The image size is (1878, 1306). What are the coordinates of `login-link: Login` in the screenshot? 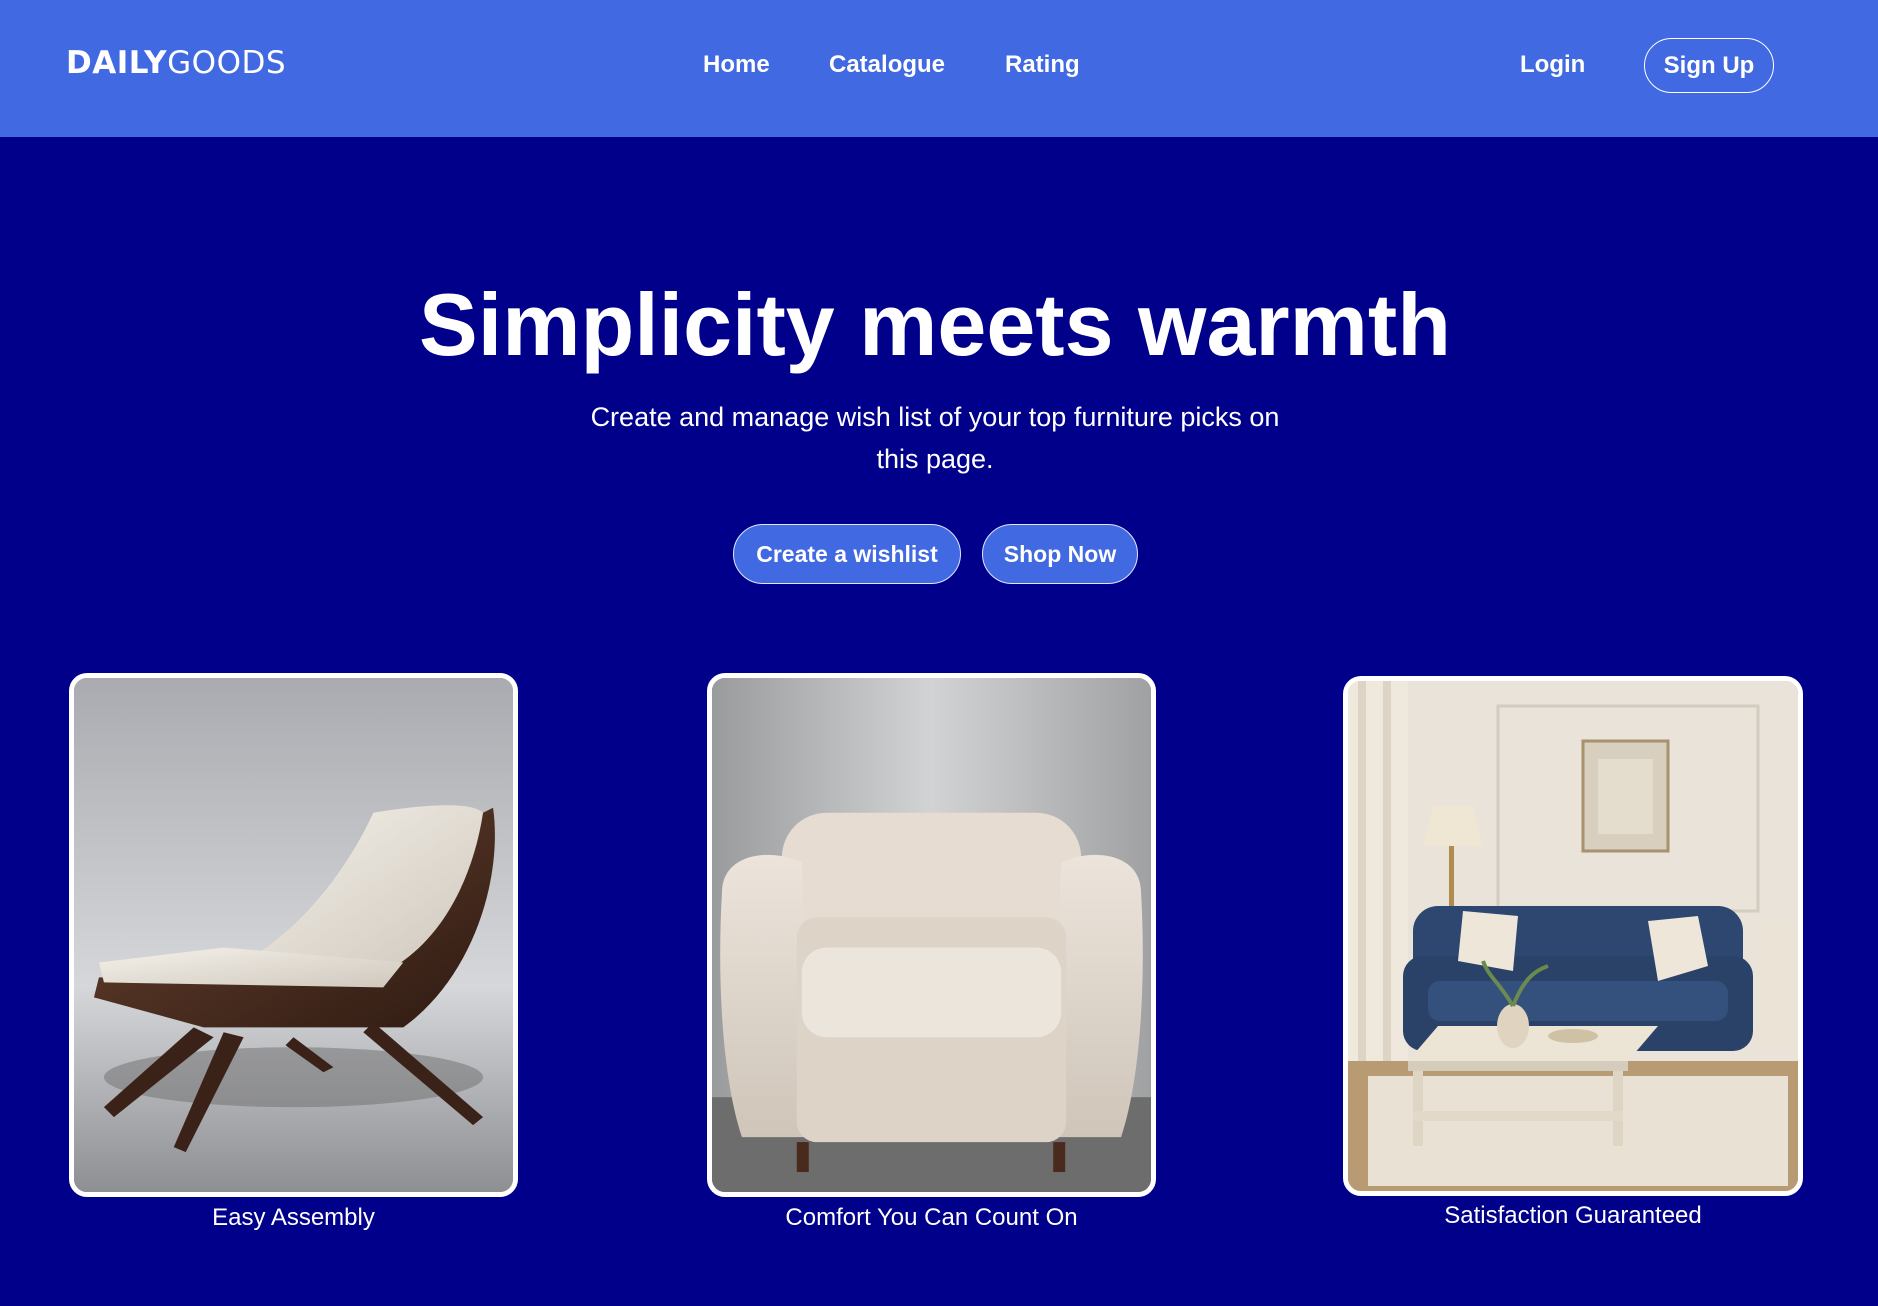 It's located at (1552, 65).